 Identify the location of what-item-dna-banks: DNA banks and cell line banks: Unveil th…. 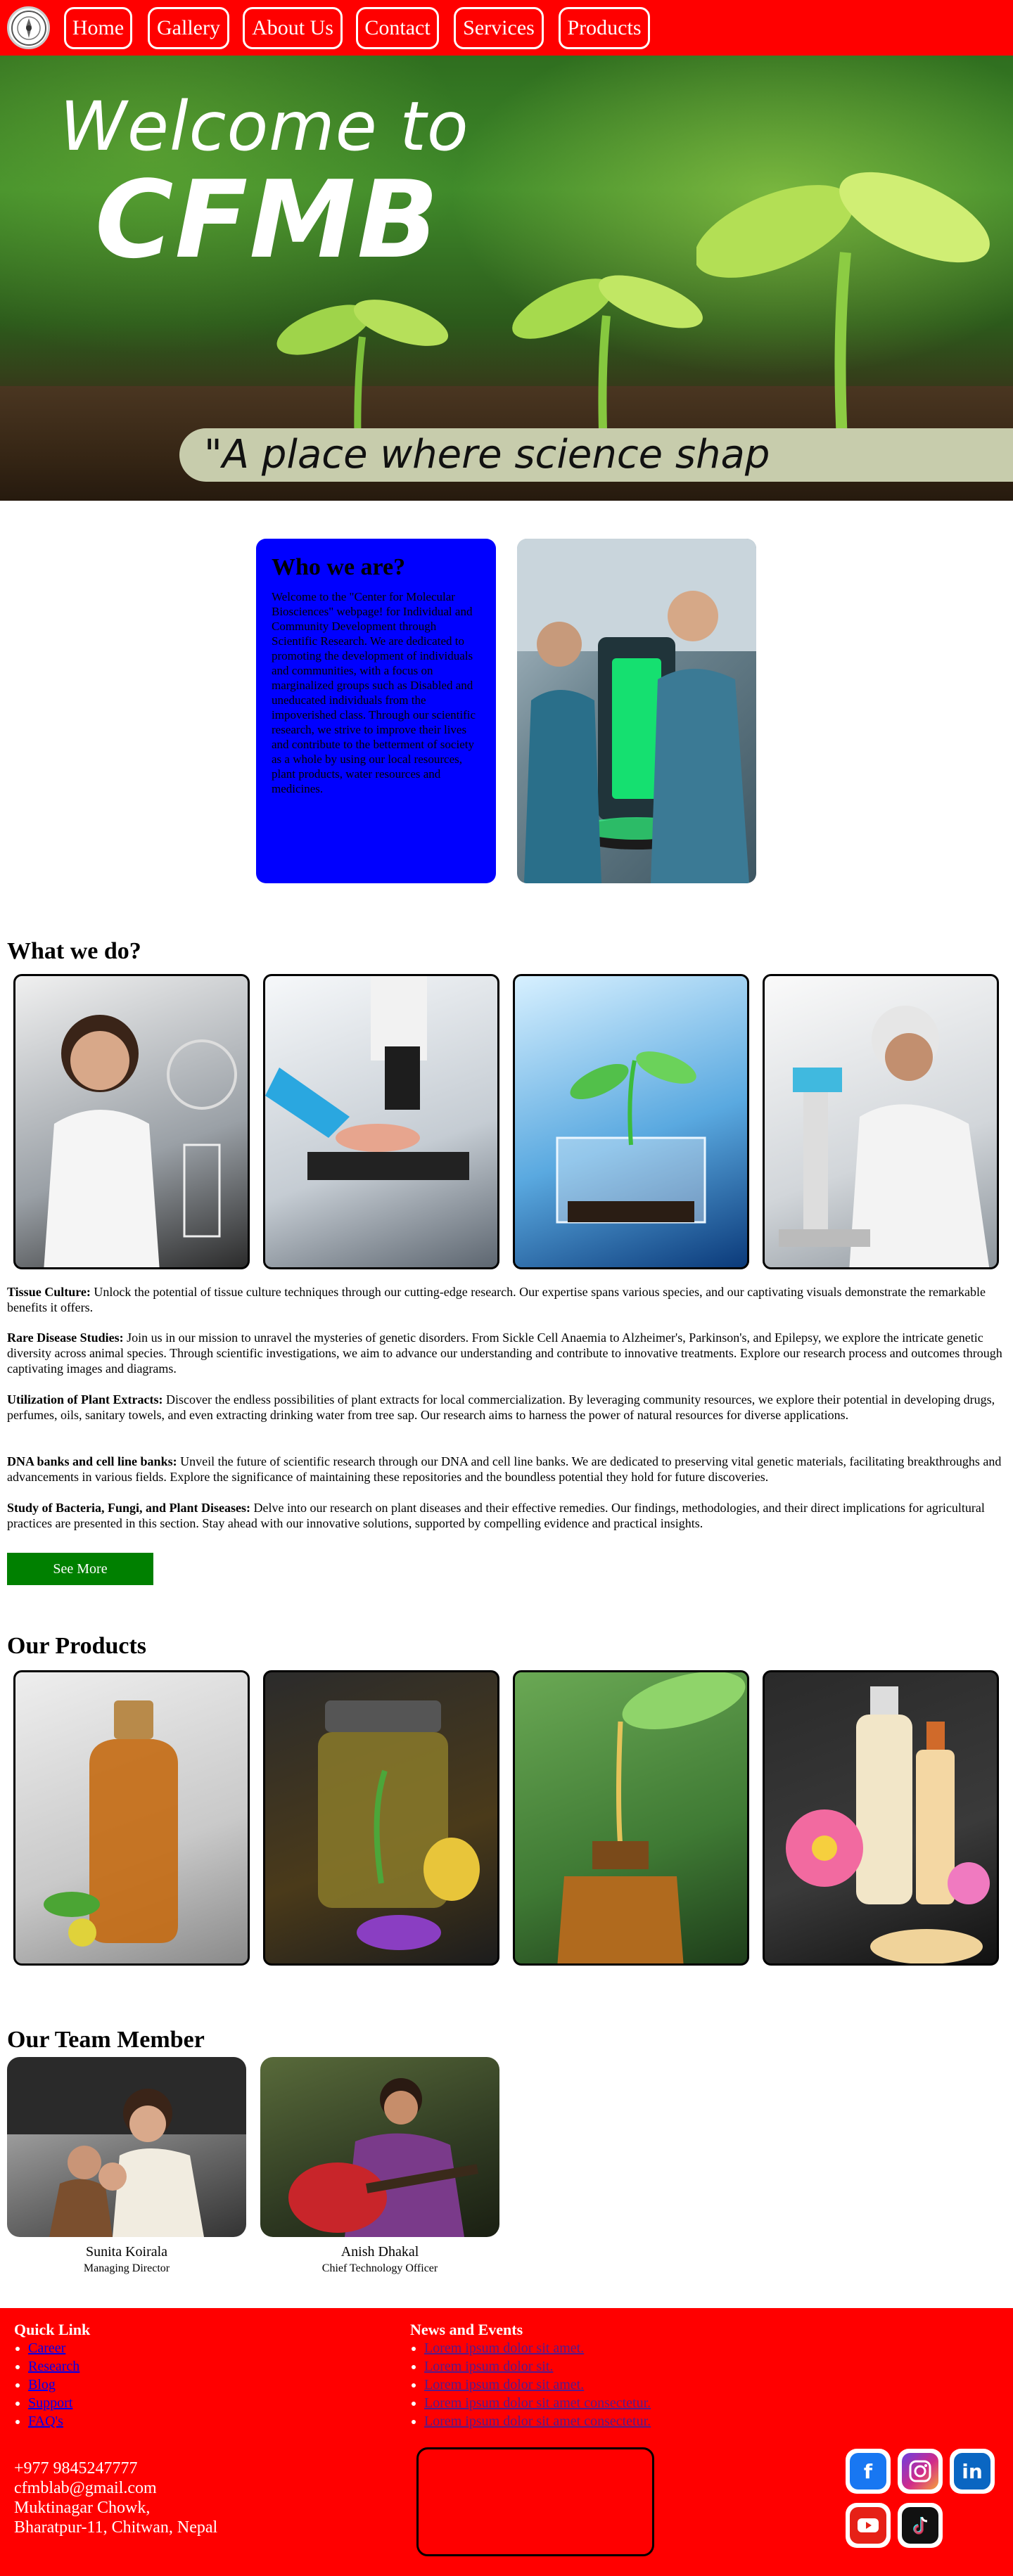
(507, 1470).